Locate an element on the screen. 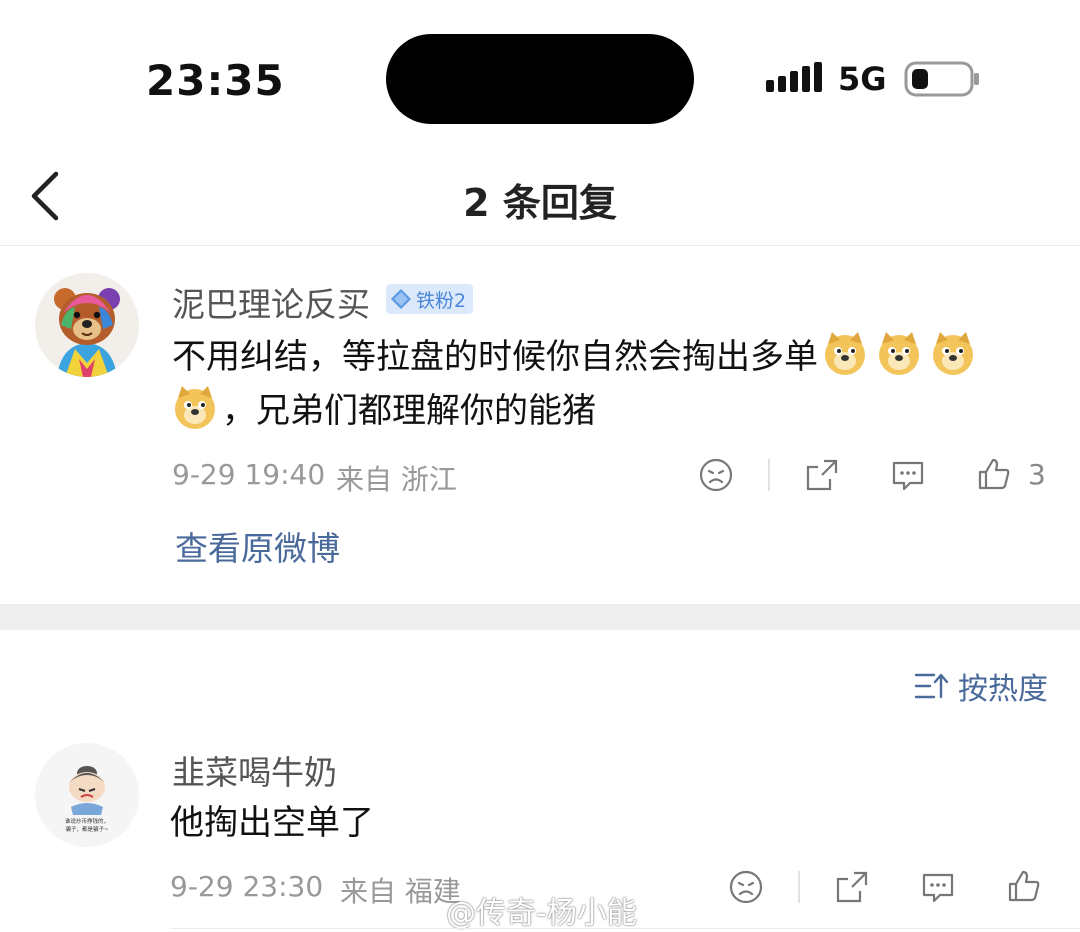 The image size is (1080, 932). fan-badge: 铁粉2 is located at coordinates (430, 299).